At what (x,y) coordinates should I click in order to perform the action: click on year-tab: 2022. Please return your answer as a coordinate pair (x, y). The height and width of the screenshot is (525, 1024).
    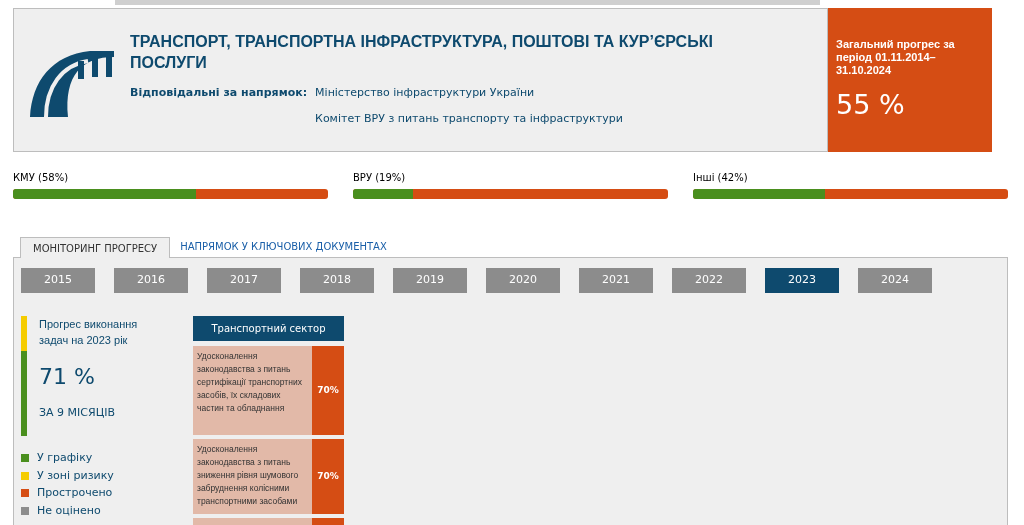
    Looking at the image, I should click on (709, 280).